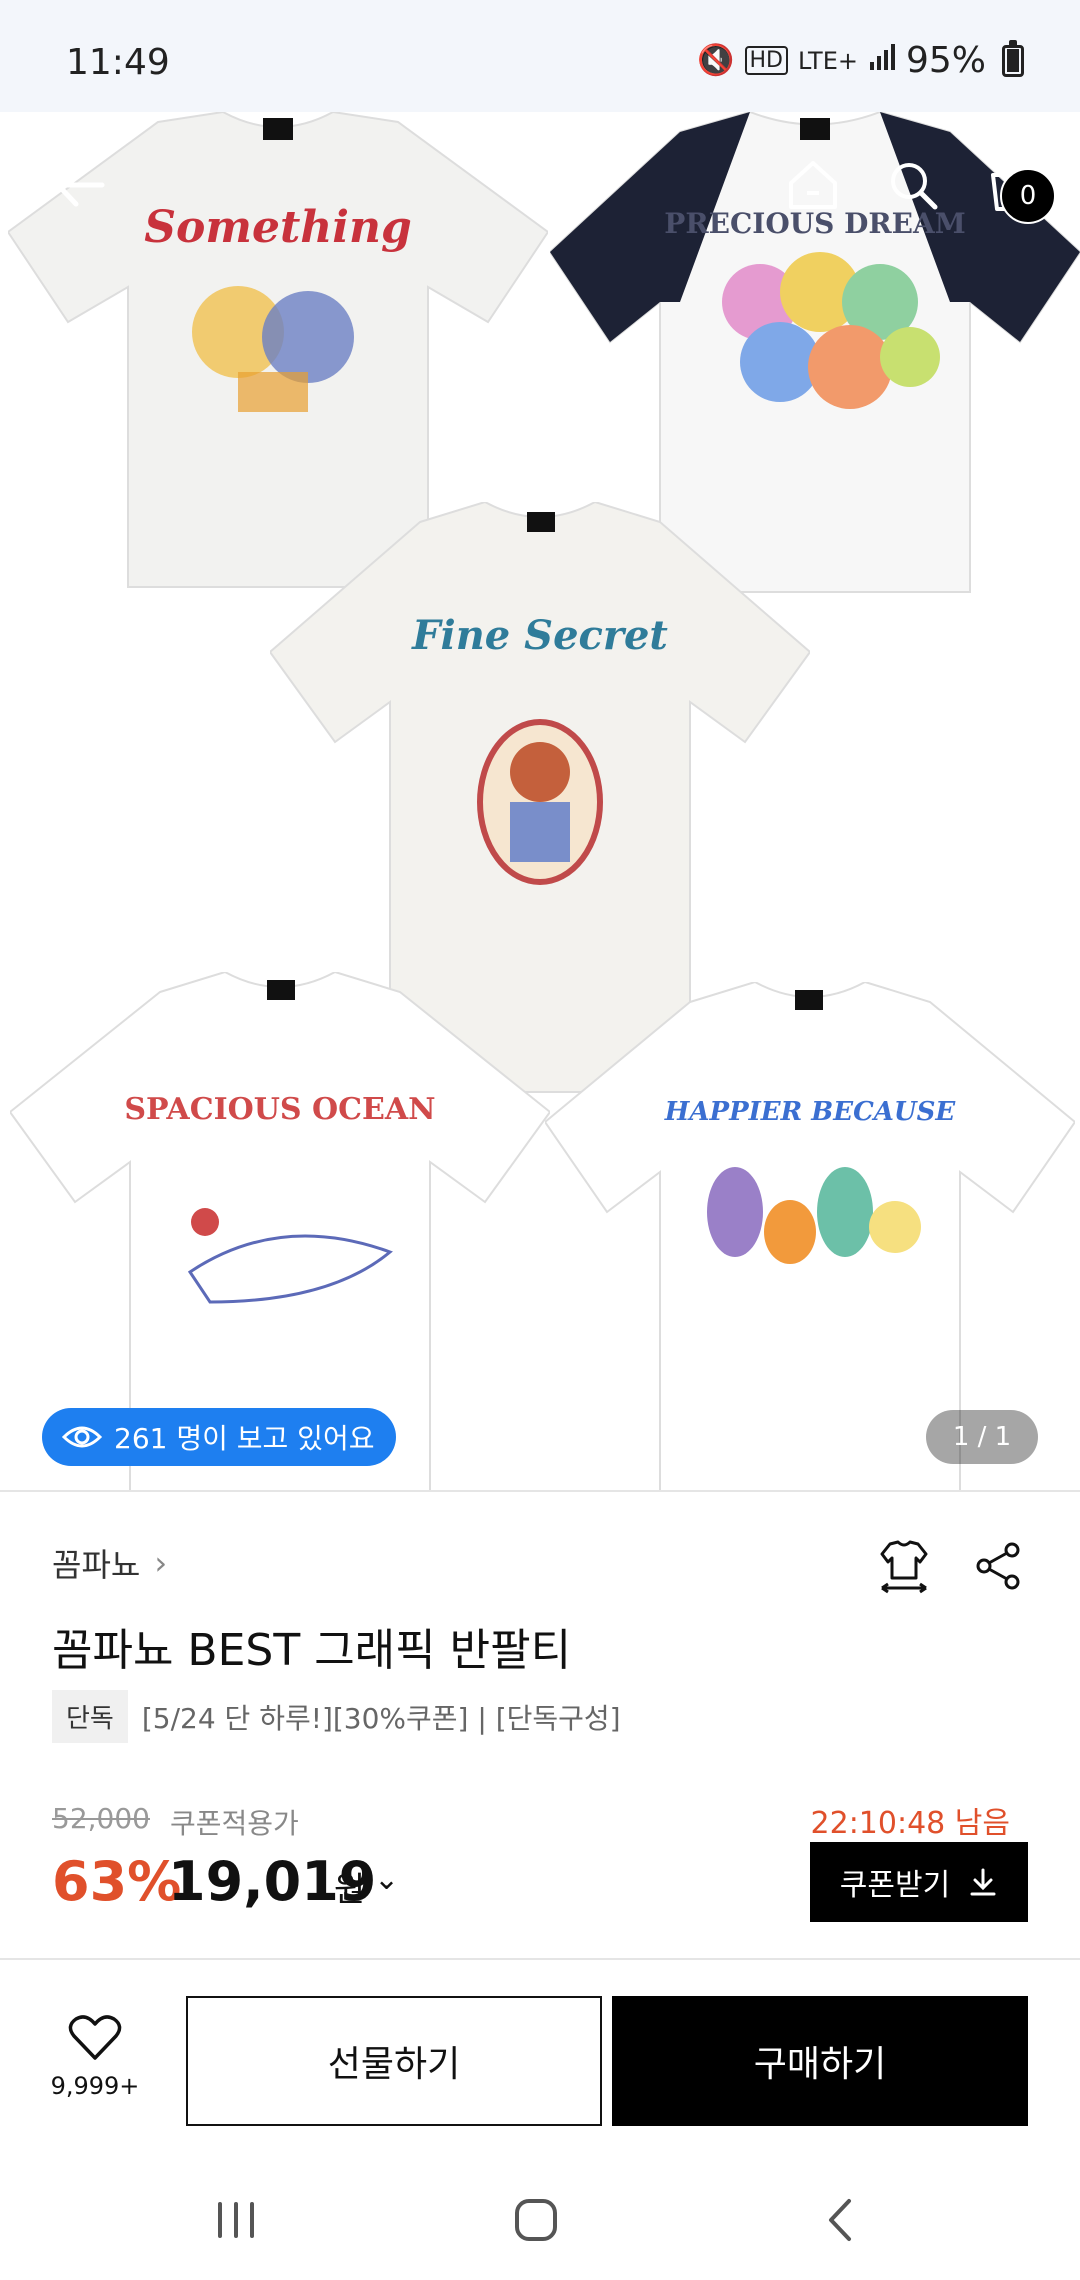 Image resolution: width=1080 pixels, height=2280 pixels. I want to click on home-button, so click(813, 185).